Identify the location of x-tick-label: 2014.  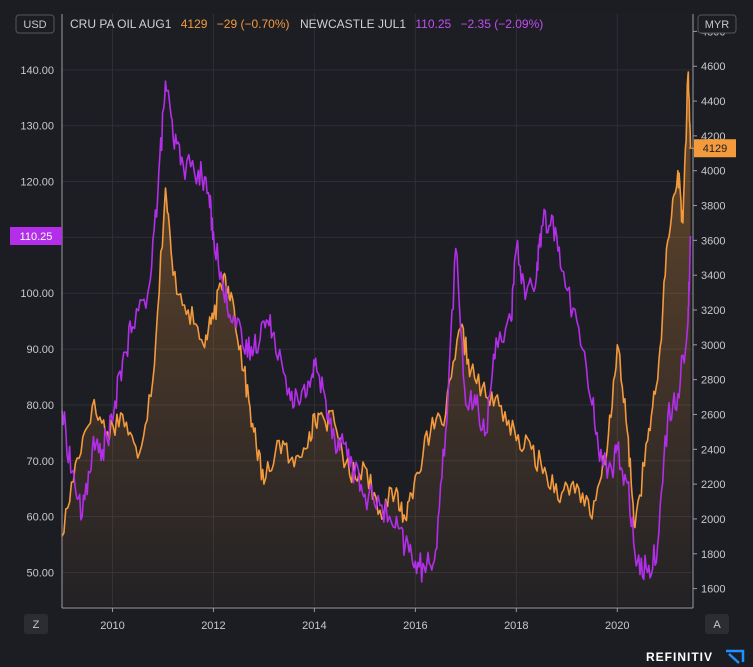
(314, 626).